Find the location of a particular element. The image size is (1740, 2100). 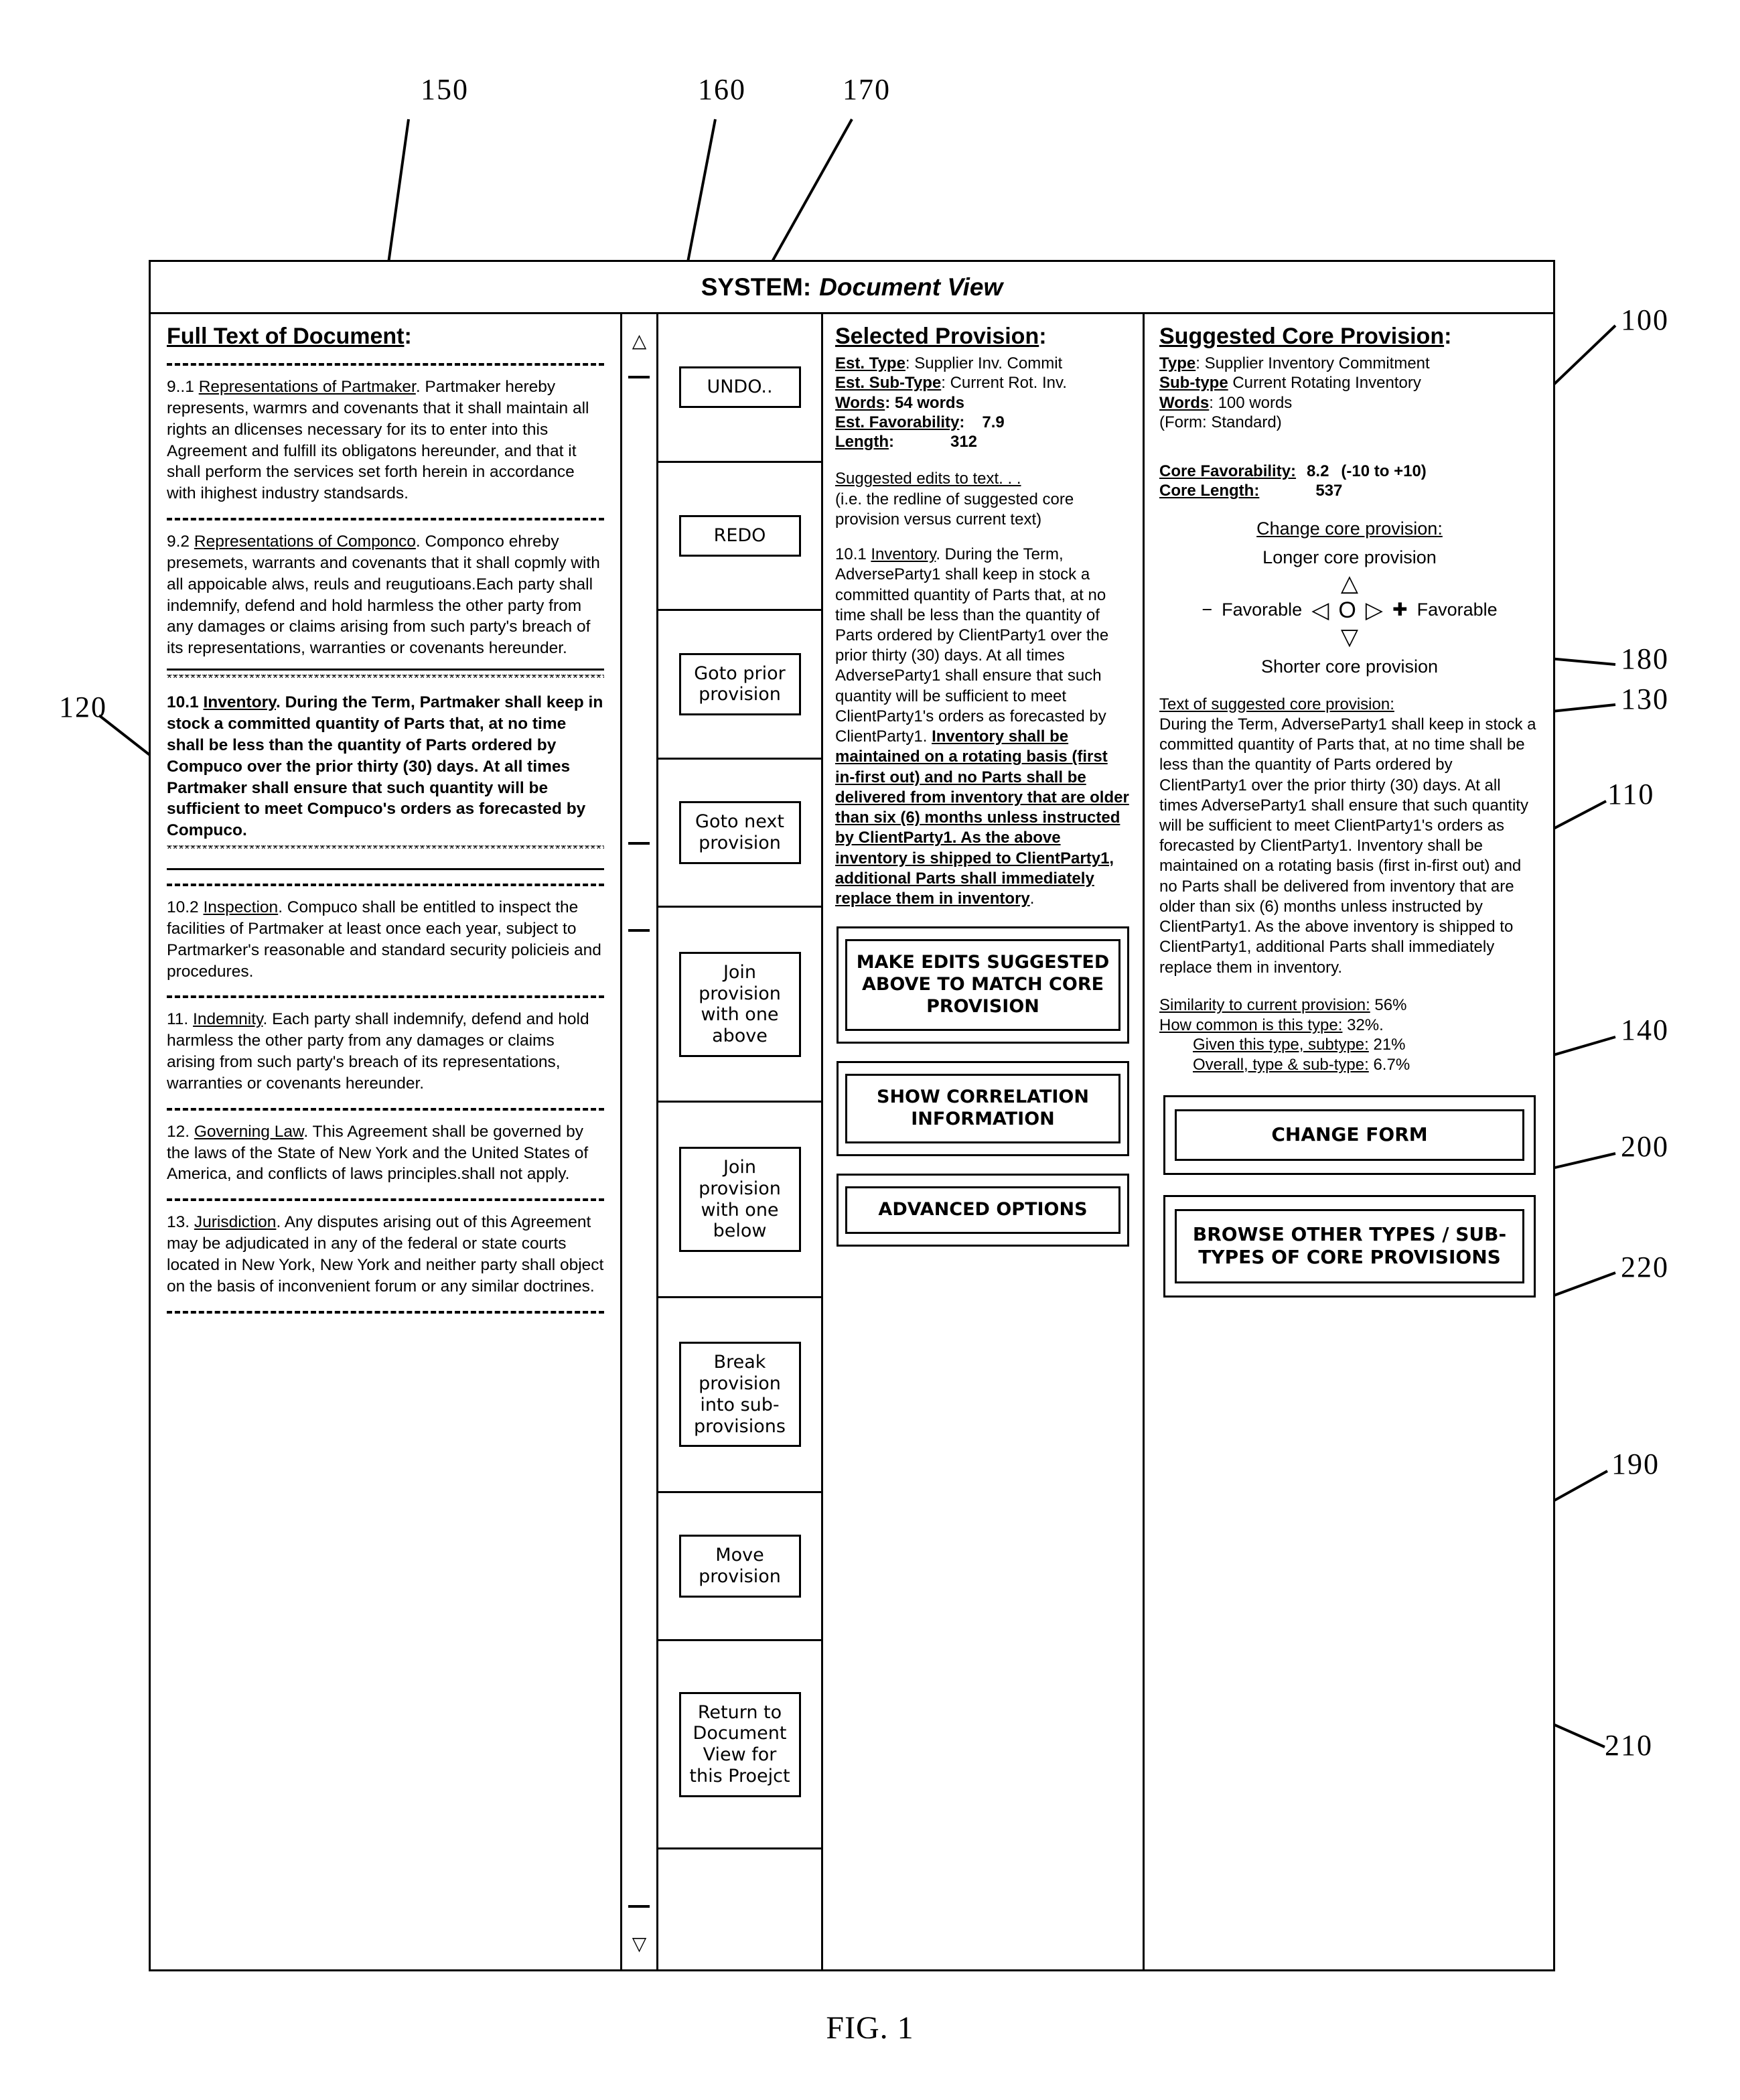

selected-provision-button-frame: SHOW CORRELATION INFORMATION is located at coordinates (983, 1108).